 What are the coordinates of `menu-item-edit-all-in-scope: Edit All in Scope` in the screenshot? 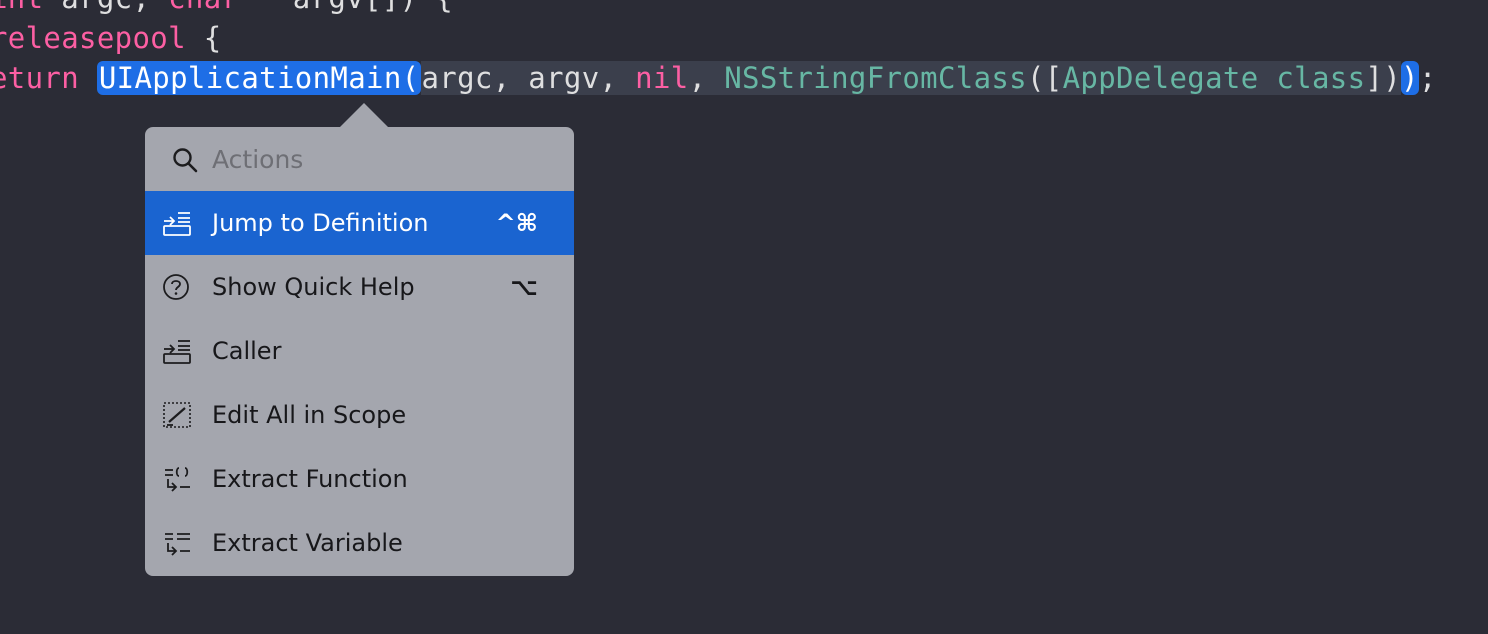 It's located at (359, 415).